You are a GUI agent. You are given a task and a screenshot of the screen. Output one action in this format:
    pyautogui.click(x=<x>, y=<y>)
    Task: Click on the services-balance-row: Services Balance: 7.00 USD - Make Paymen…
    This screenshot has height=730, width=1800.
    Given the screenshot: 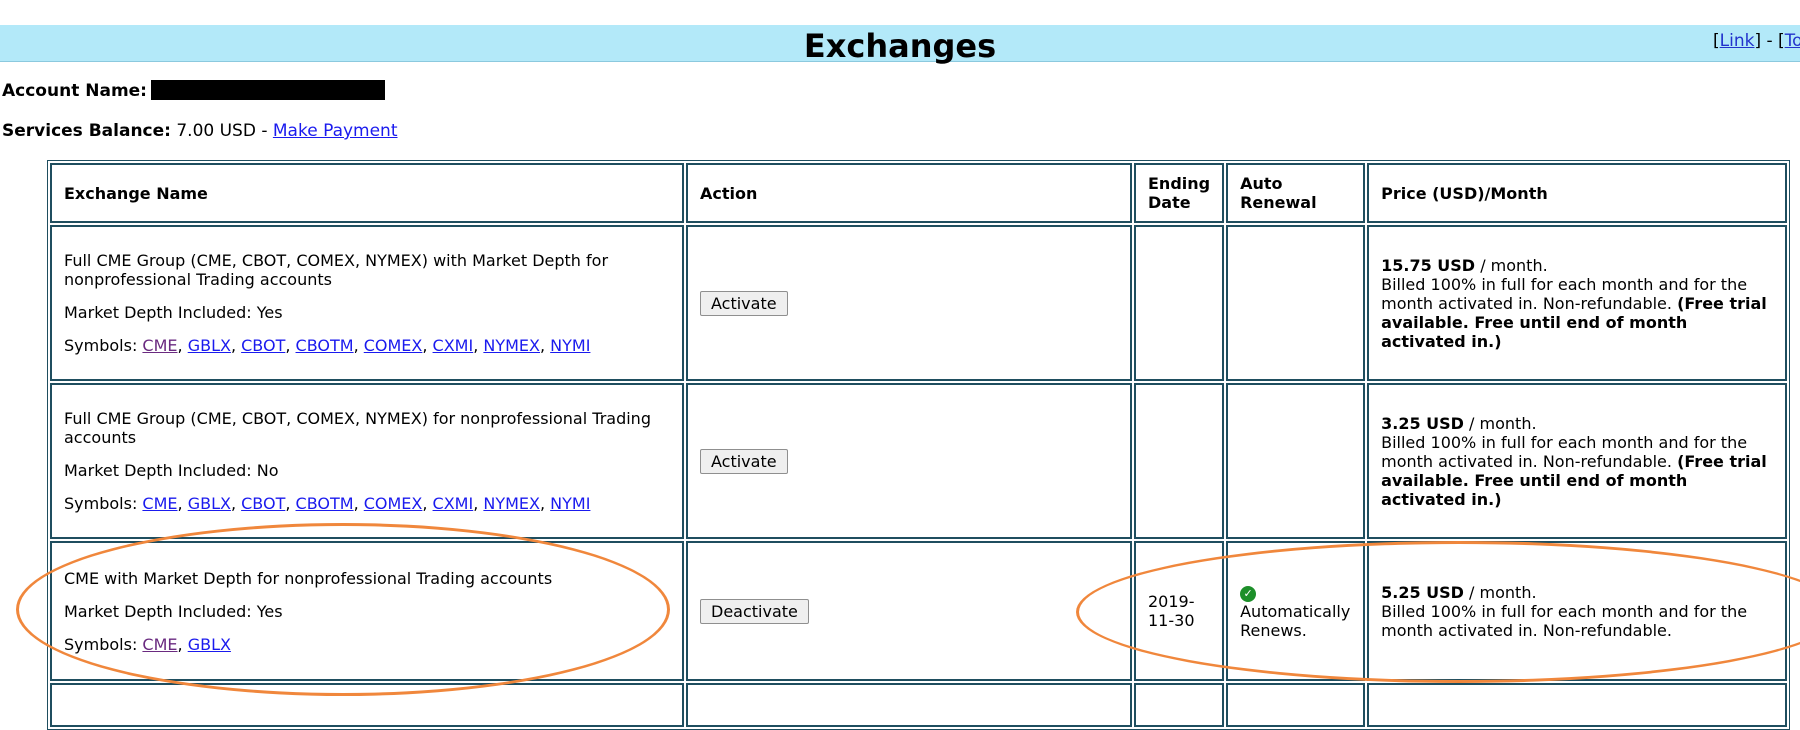 What is the action you would take?
    pyautogui.click(x=200, y=131)
    